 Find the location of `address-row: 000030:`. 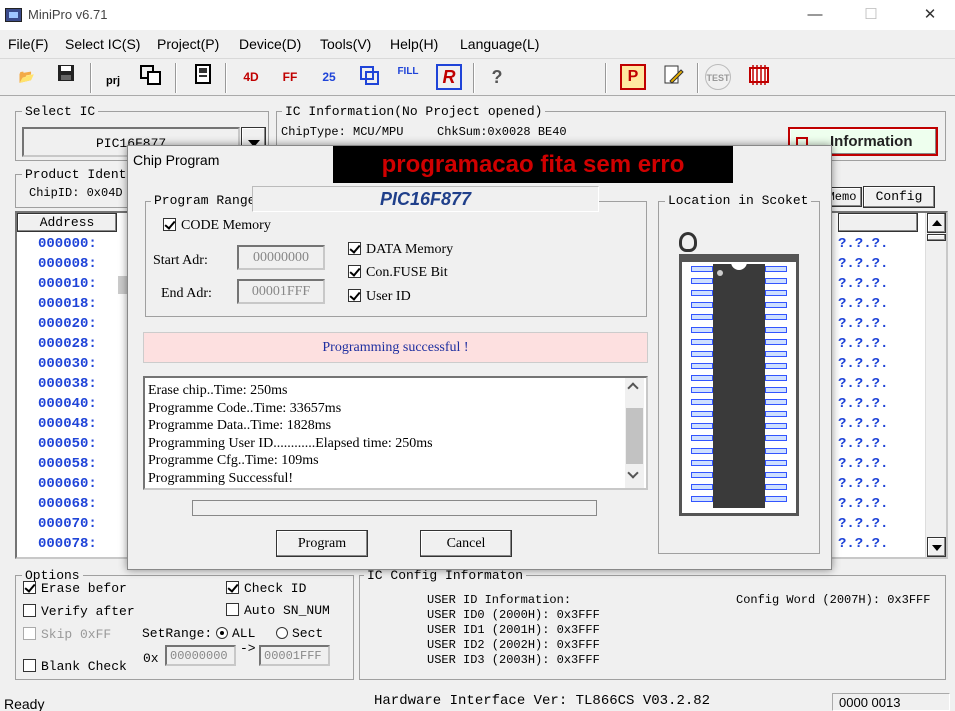

address-row: 000030: is located at coordinates (67, 364).